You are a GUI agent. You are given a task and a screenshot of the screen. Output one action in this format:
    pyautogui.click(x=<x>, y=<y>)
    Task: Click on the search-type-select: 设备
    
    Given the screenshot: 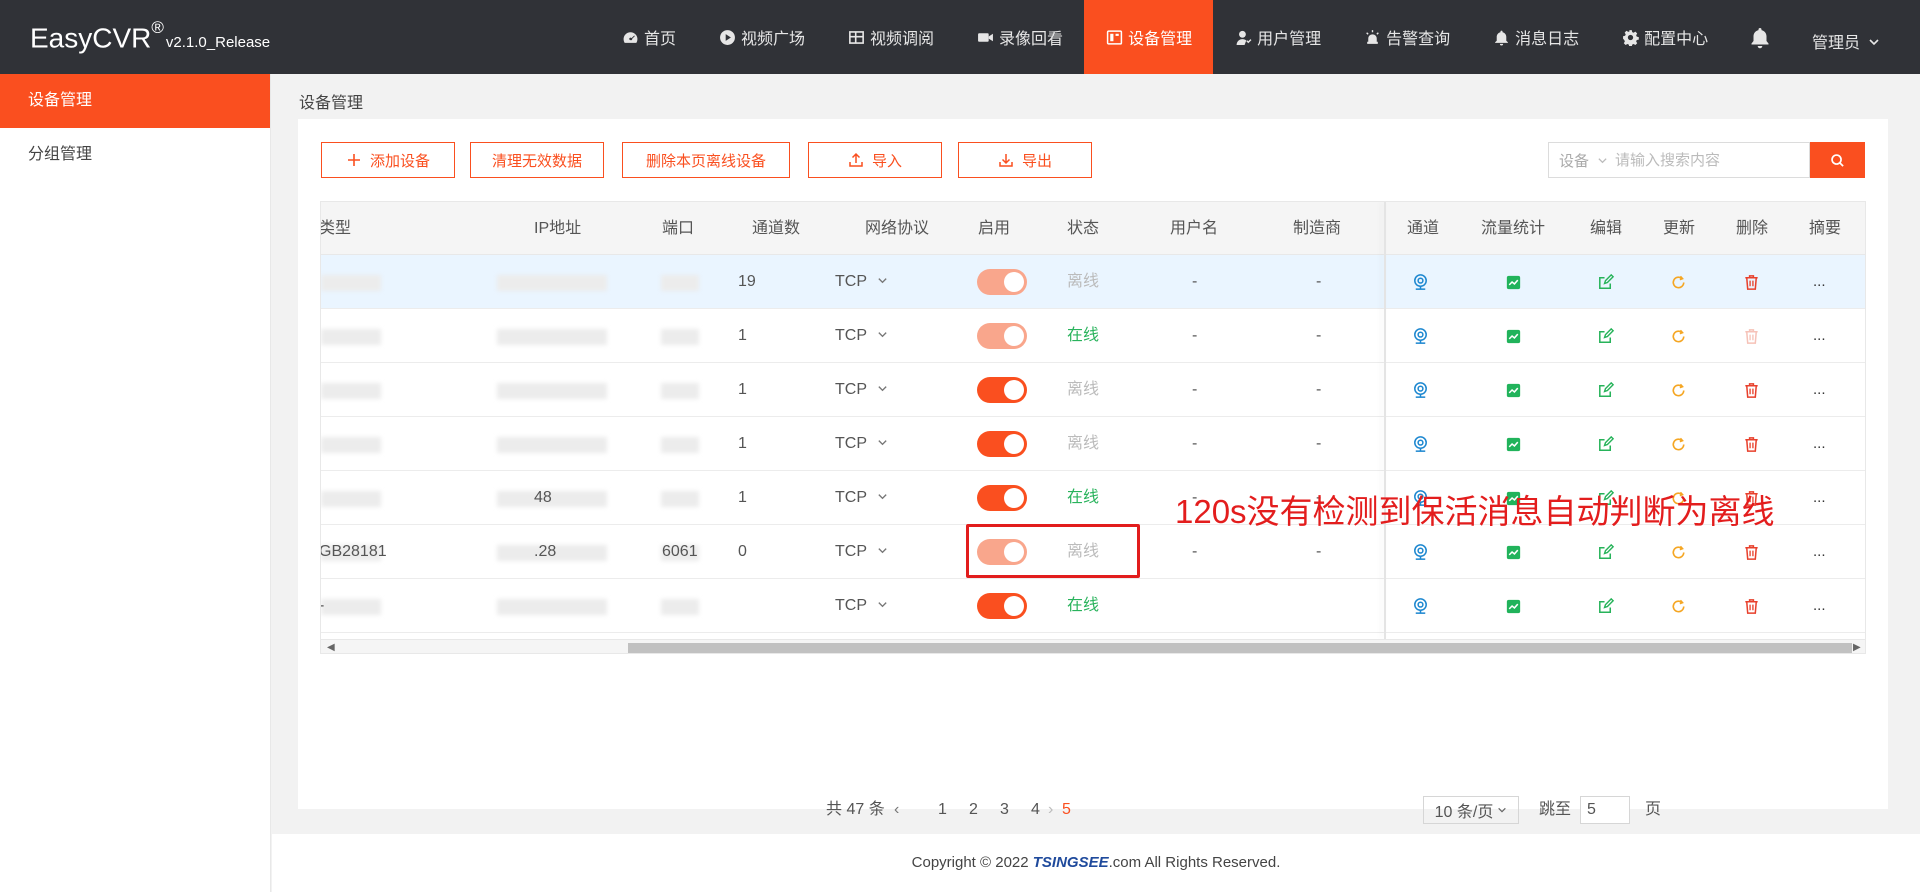 What is the action you would take?
    pyautogui.click(x=1582, y=160)
    